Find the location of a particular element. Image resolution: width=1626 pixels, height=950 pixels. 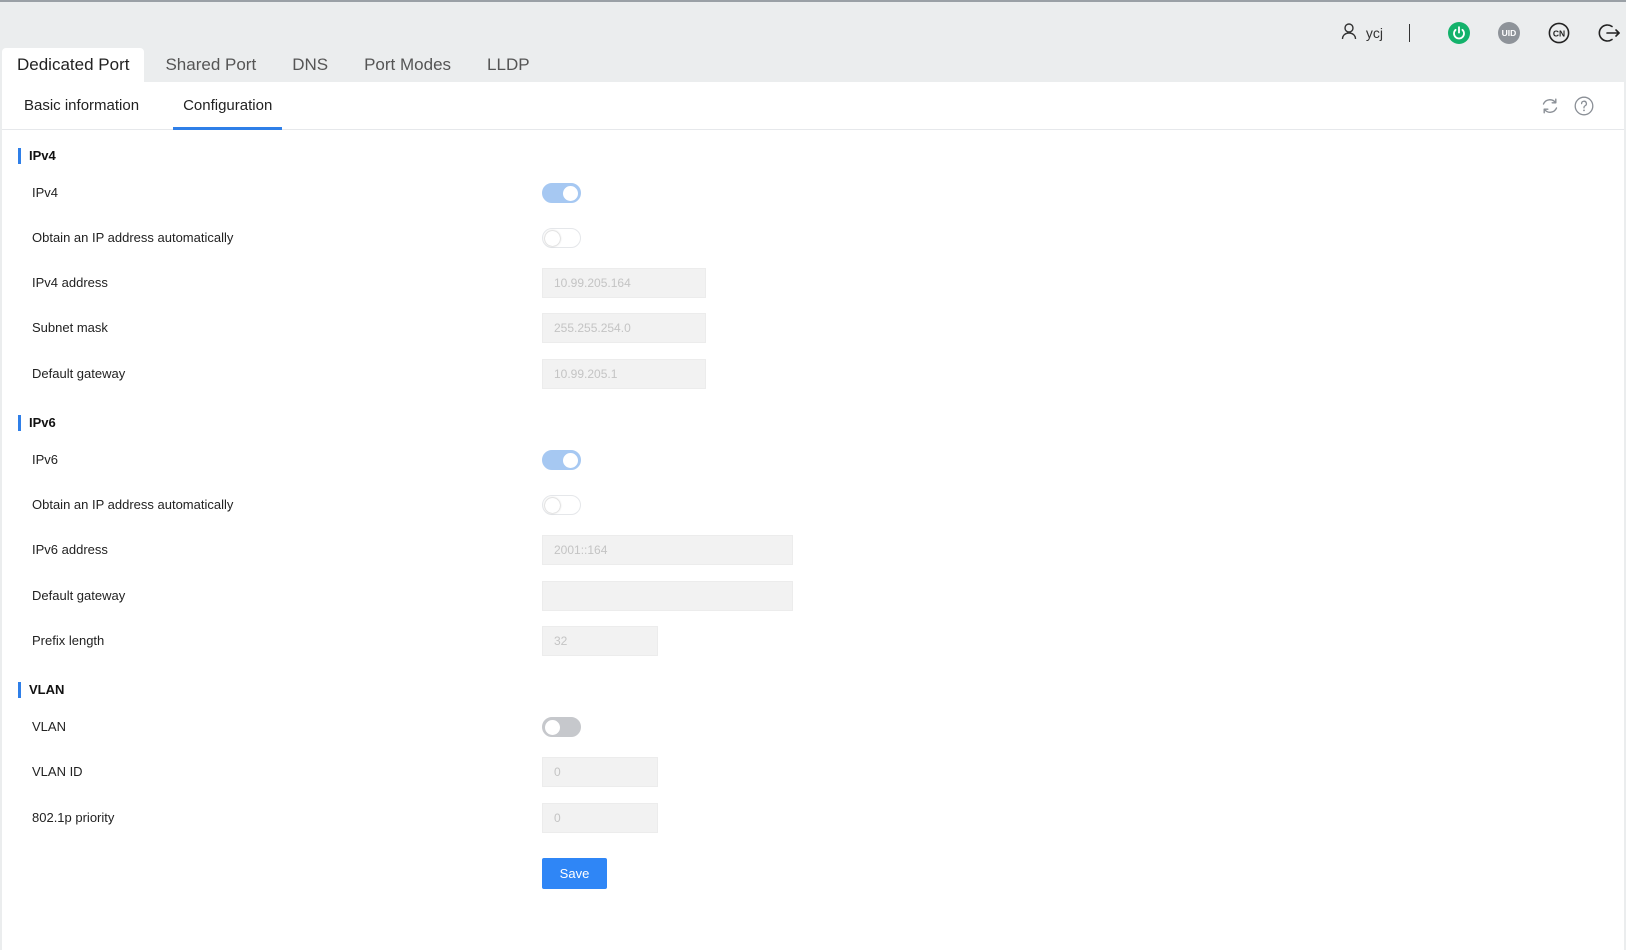

user-icon is located at coordinates (1349, 33).